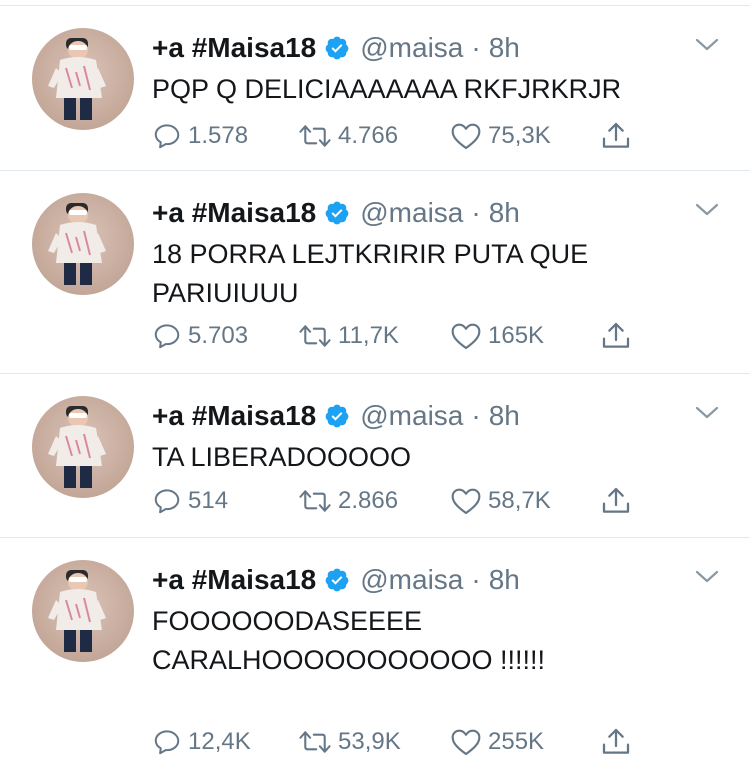  I want to click on reply-count: 12,4K, so click(219, 741).